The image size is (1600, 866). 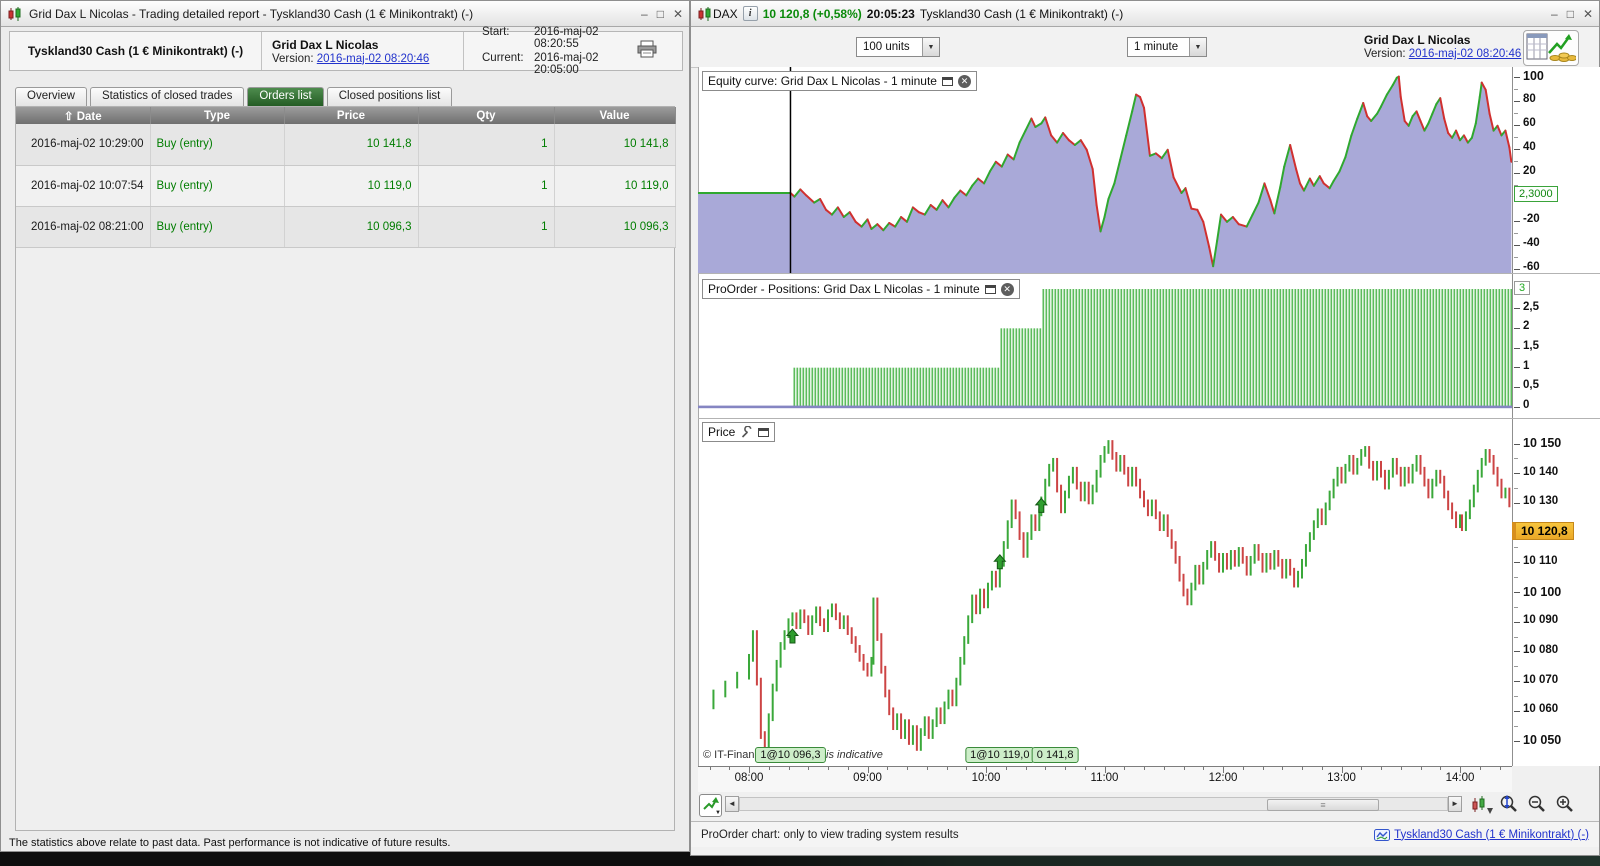 I want to click on time-axis-label: 10:00, so click(x=986, y=778).